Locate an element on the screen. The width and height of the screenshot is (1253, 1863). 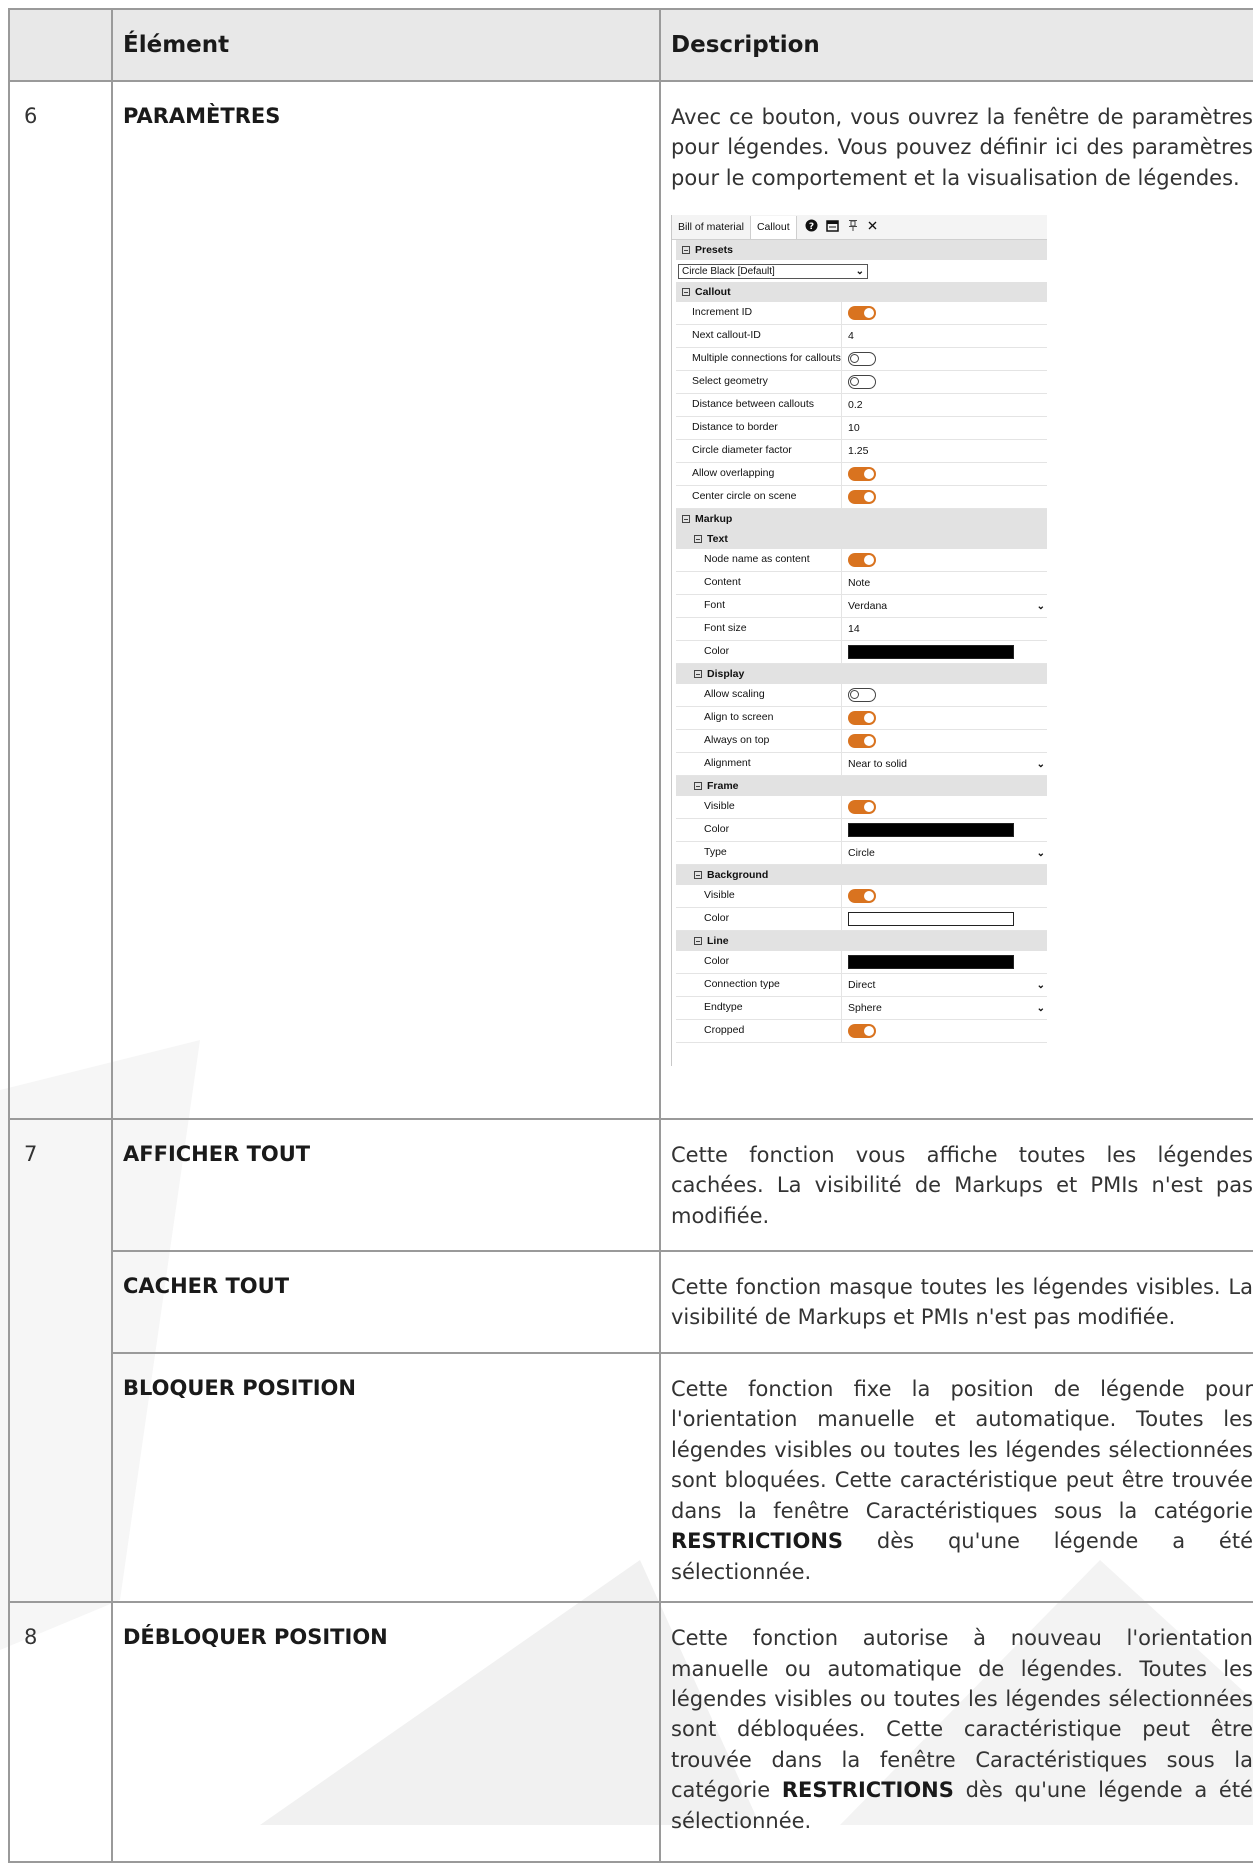
value-text: 4 is located at coordinates (851, 336).